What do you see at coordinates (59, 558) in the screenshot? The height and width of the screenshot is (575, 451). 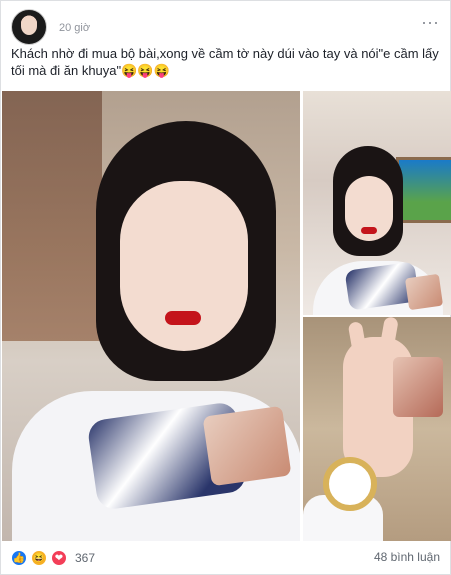 I see `love-reaction-icon: ❤` at bounding box center [59, 558].